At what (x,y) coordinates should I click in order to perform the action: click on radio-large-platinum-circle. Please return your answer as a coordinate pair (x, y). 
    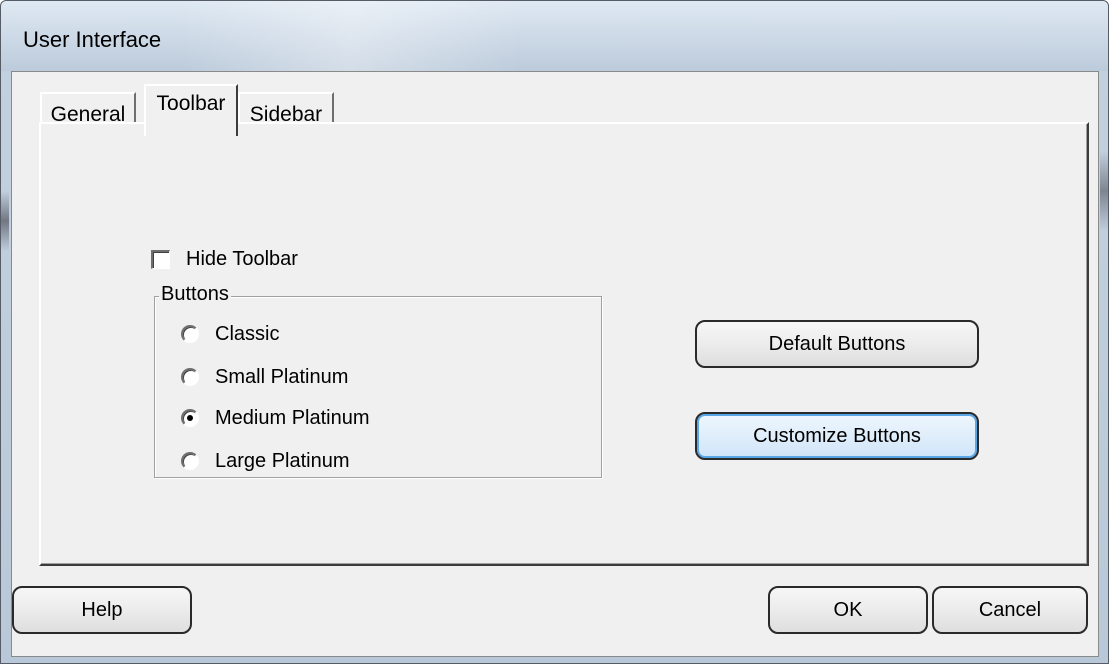
    Looking at the image, I should click on (190, 461).